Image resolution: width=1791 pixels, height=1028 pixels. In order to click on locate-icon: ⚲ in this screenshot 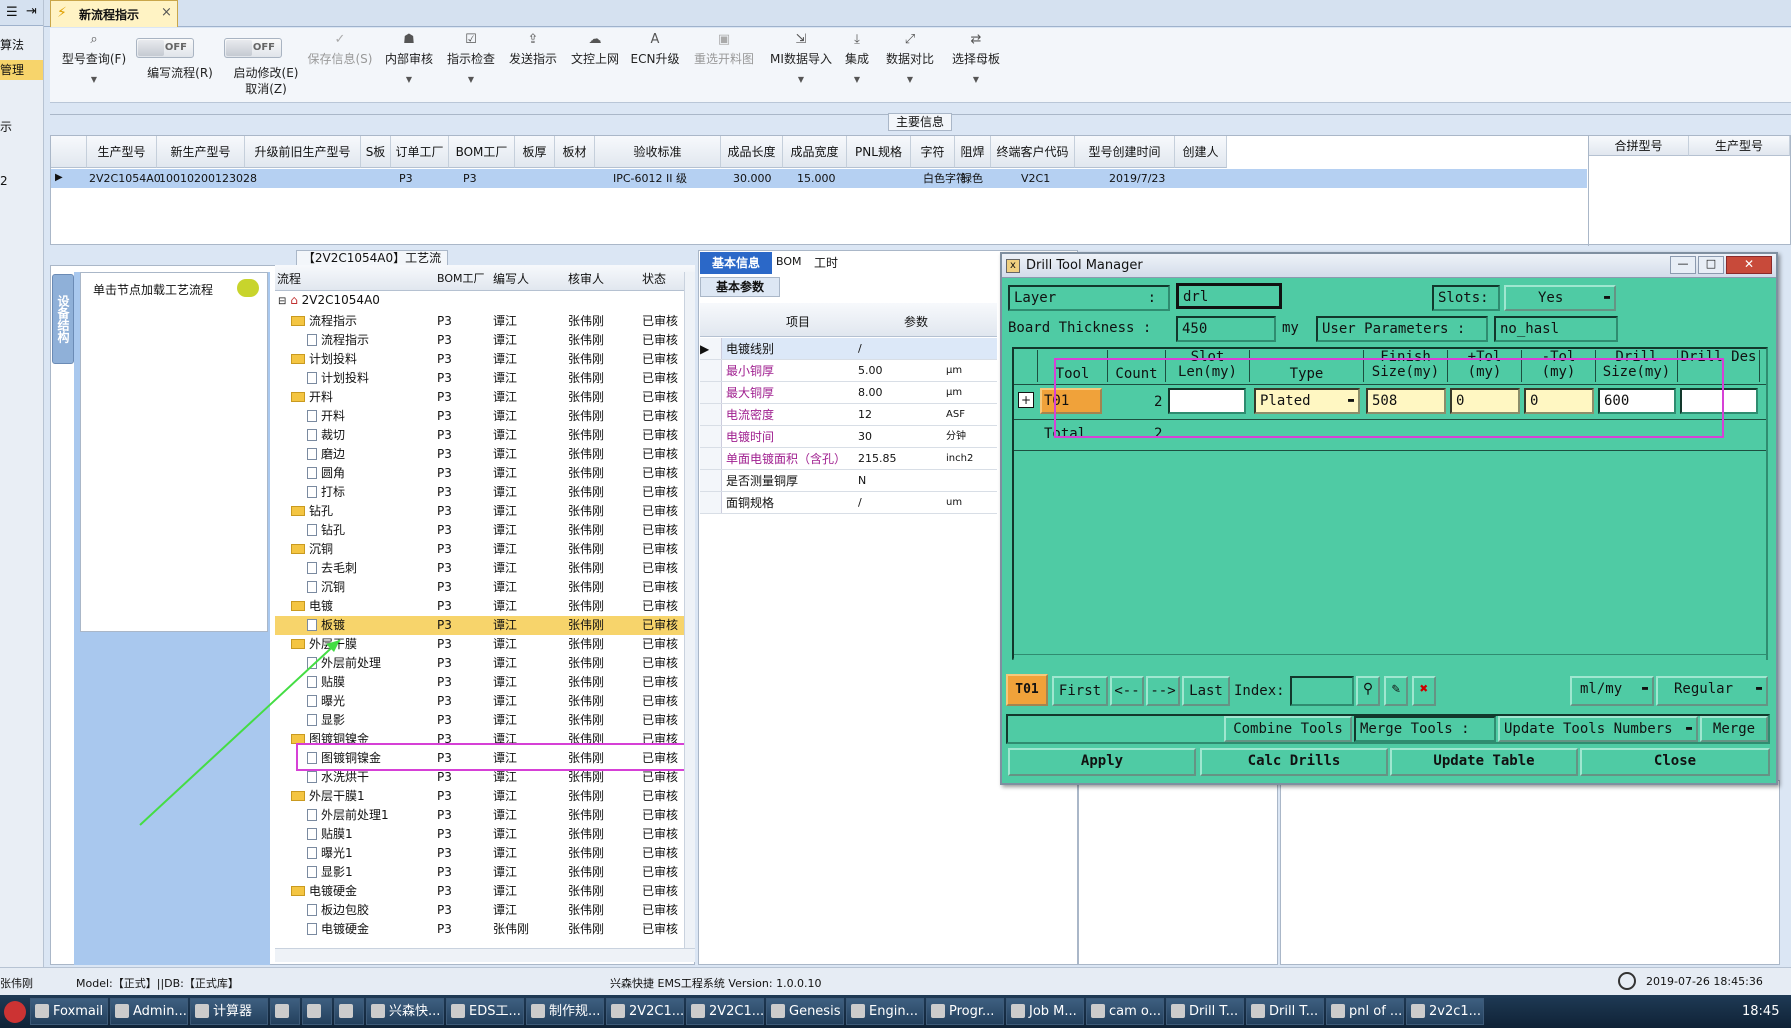, I will do `click(1368, 691)`.